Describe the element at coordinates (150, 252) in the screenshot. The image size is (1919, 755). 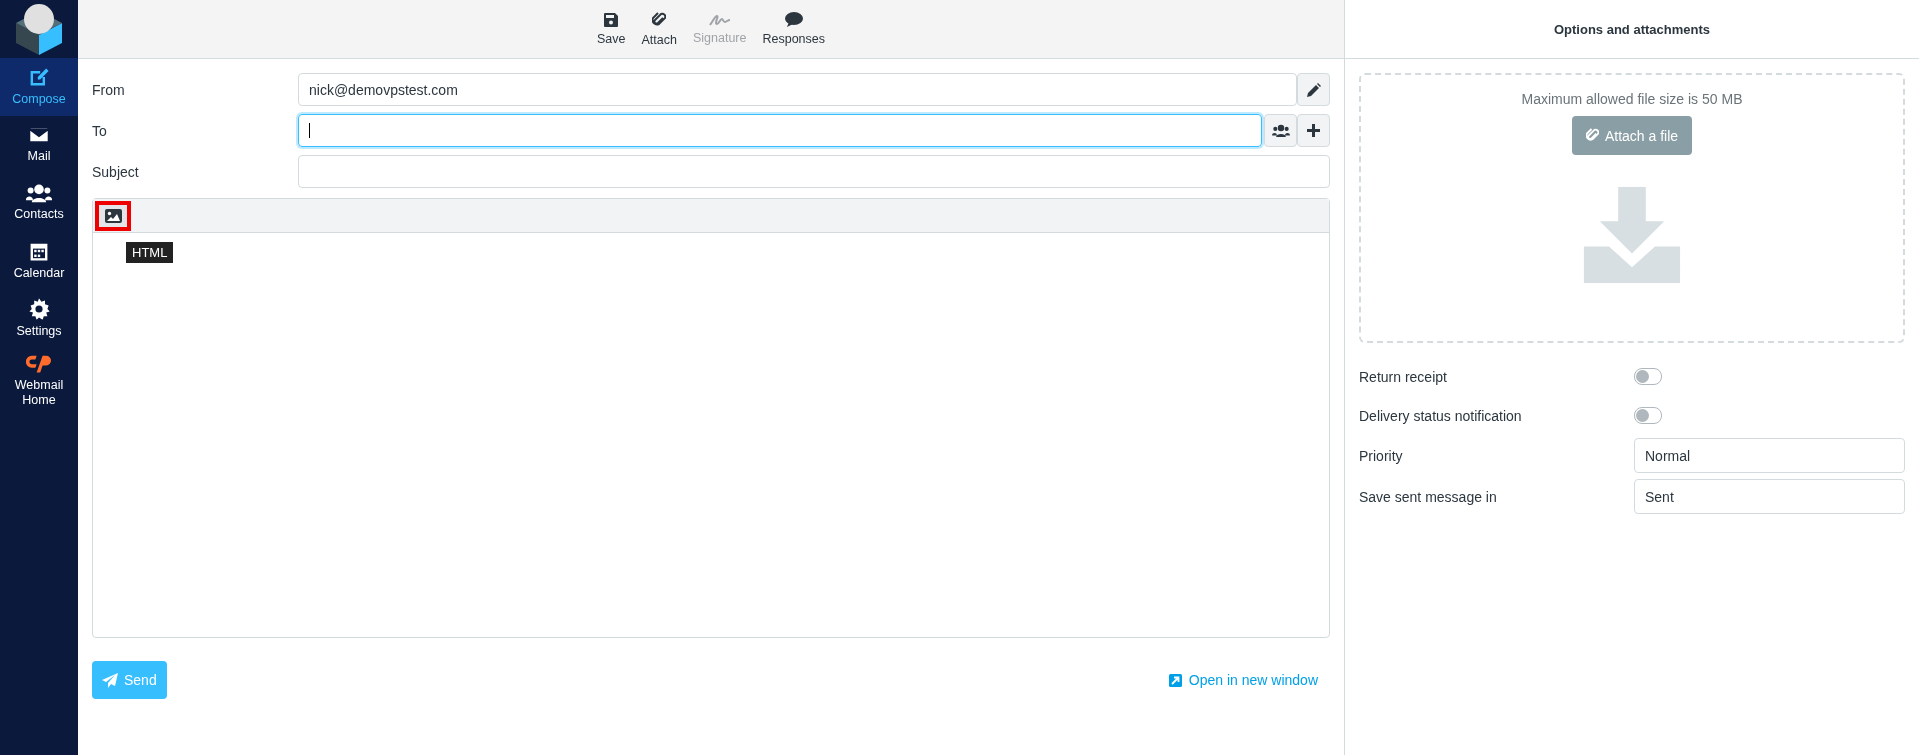
I see `tooltip: HTML` at that location.